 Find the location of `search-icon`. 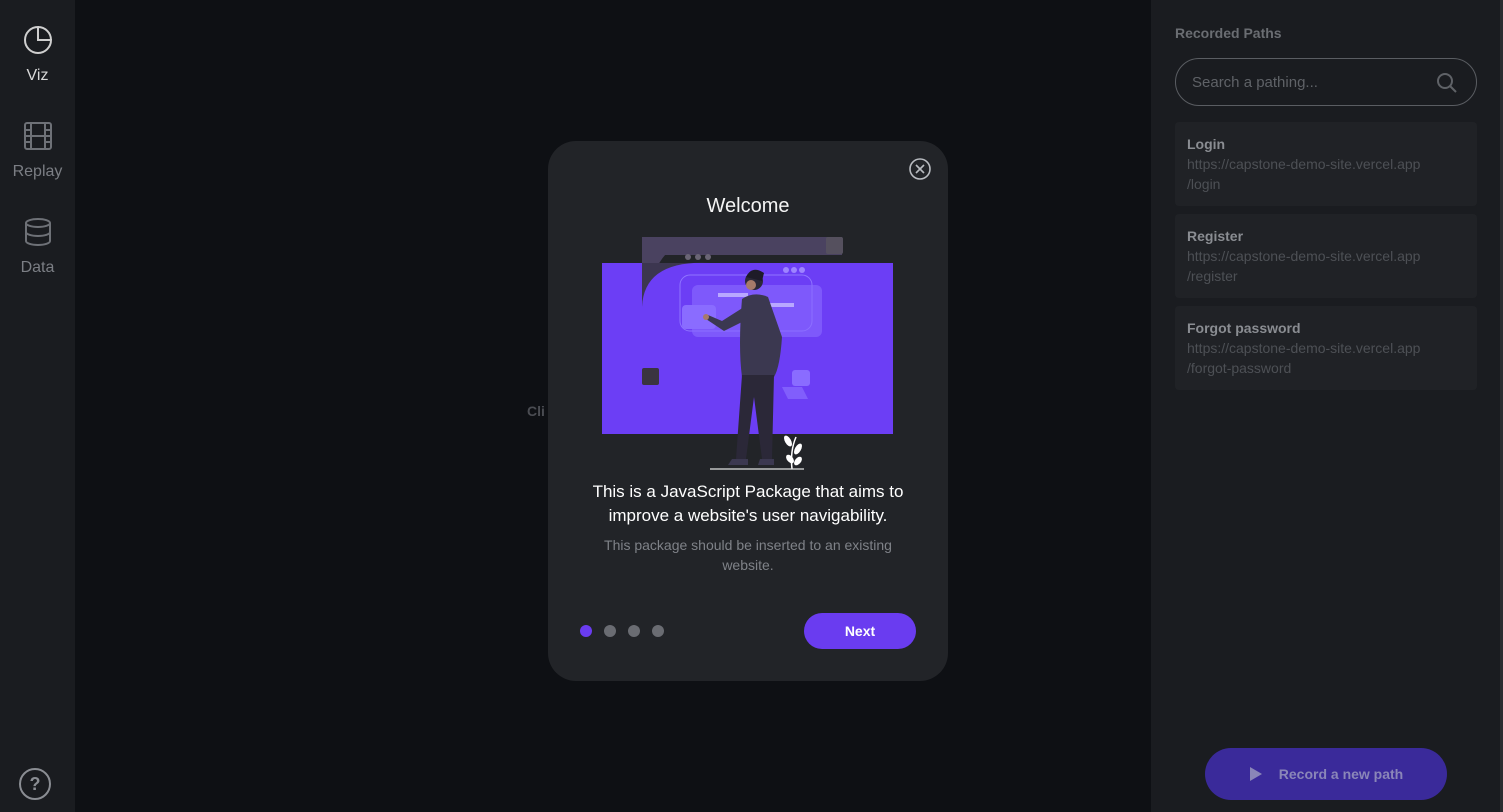

search-icon is located at coordinates (1447, 83).